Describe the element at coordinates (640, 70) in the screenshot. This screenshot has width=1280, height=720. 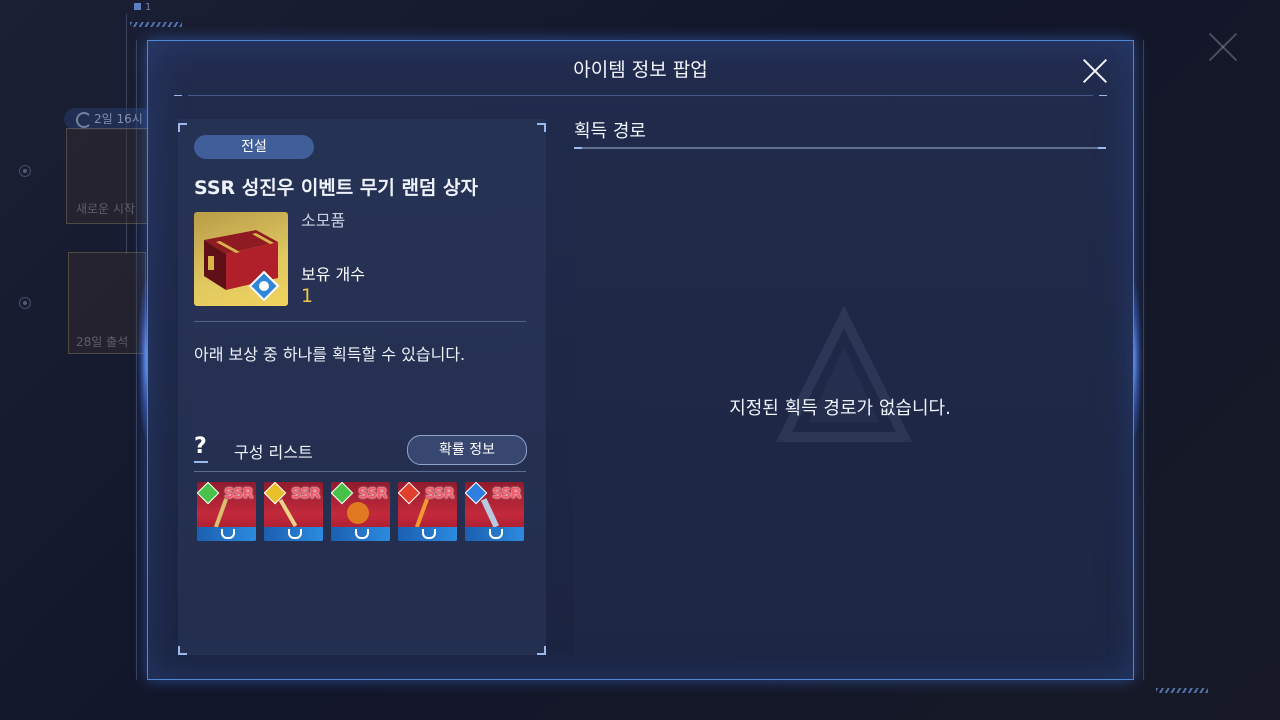
I see `popup-title: 아이템 정보 팝업` at that location.